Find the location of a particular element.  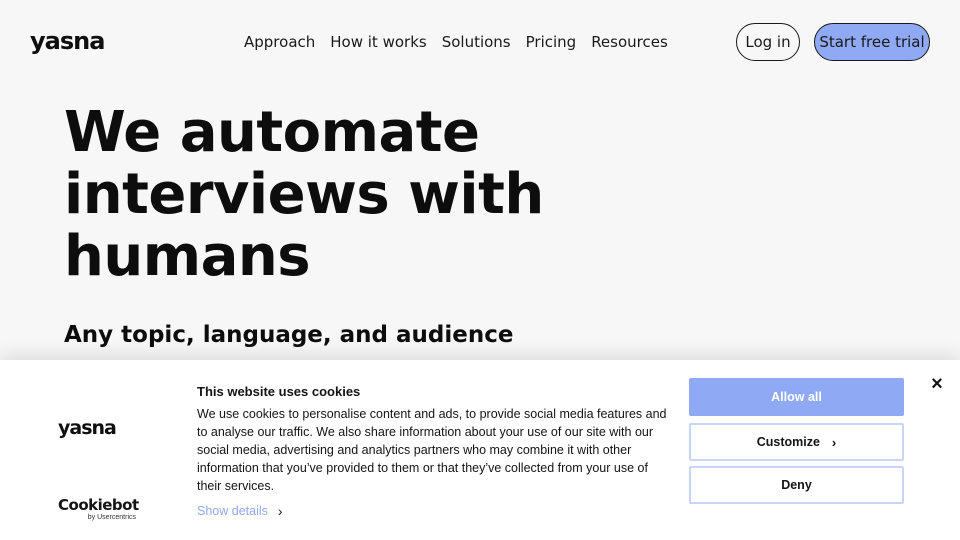

hero-title-line: interviews with is located at coordinates (304, 194).